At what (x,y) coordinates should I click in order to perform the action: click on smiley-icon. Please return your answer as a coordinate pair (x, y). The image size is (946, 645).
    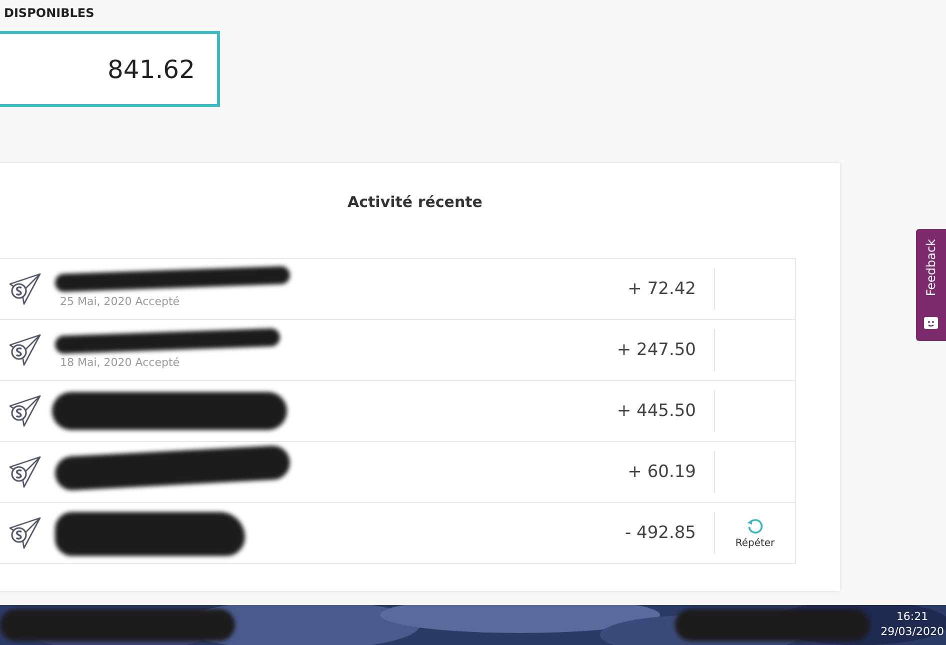
    Looking at the image, I should click on (931, 323).